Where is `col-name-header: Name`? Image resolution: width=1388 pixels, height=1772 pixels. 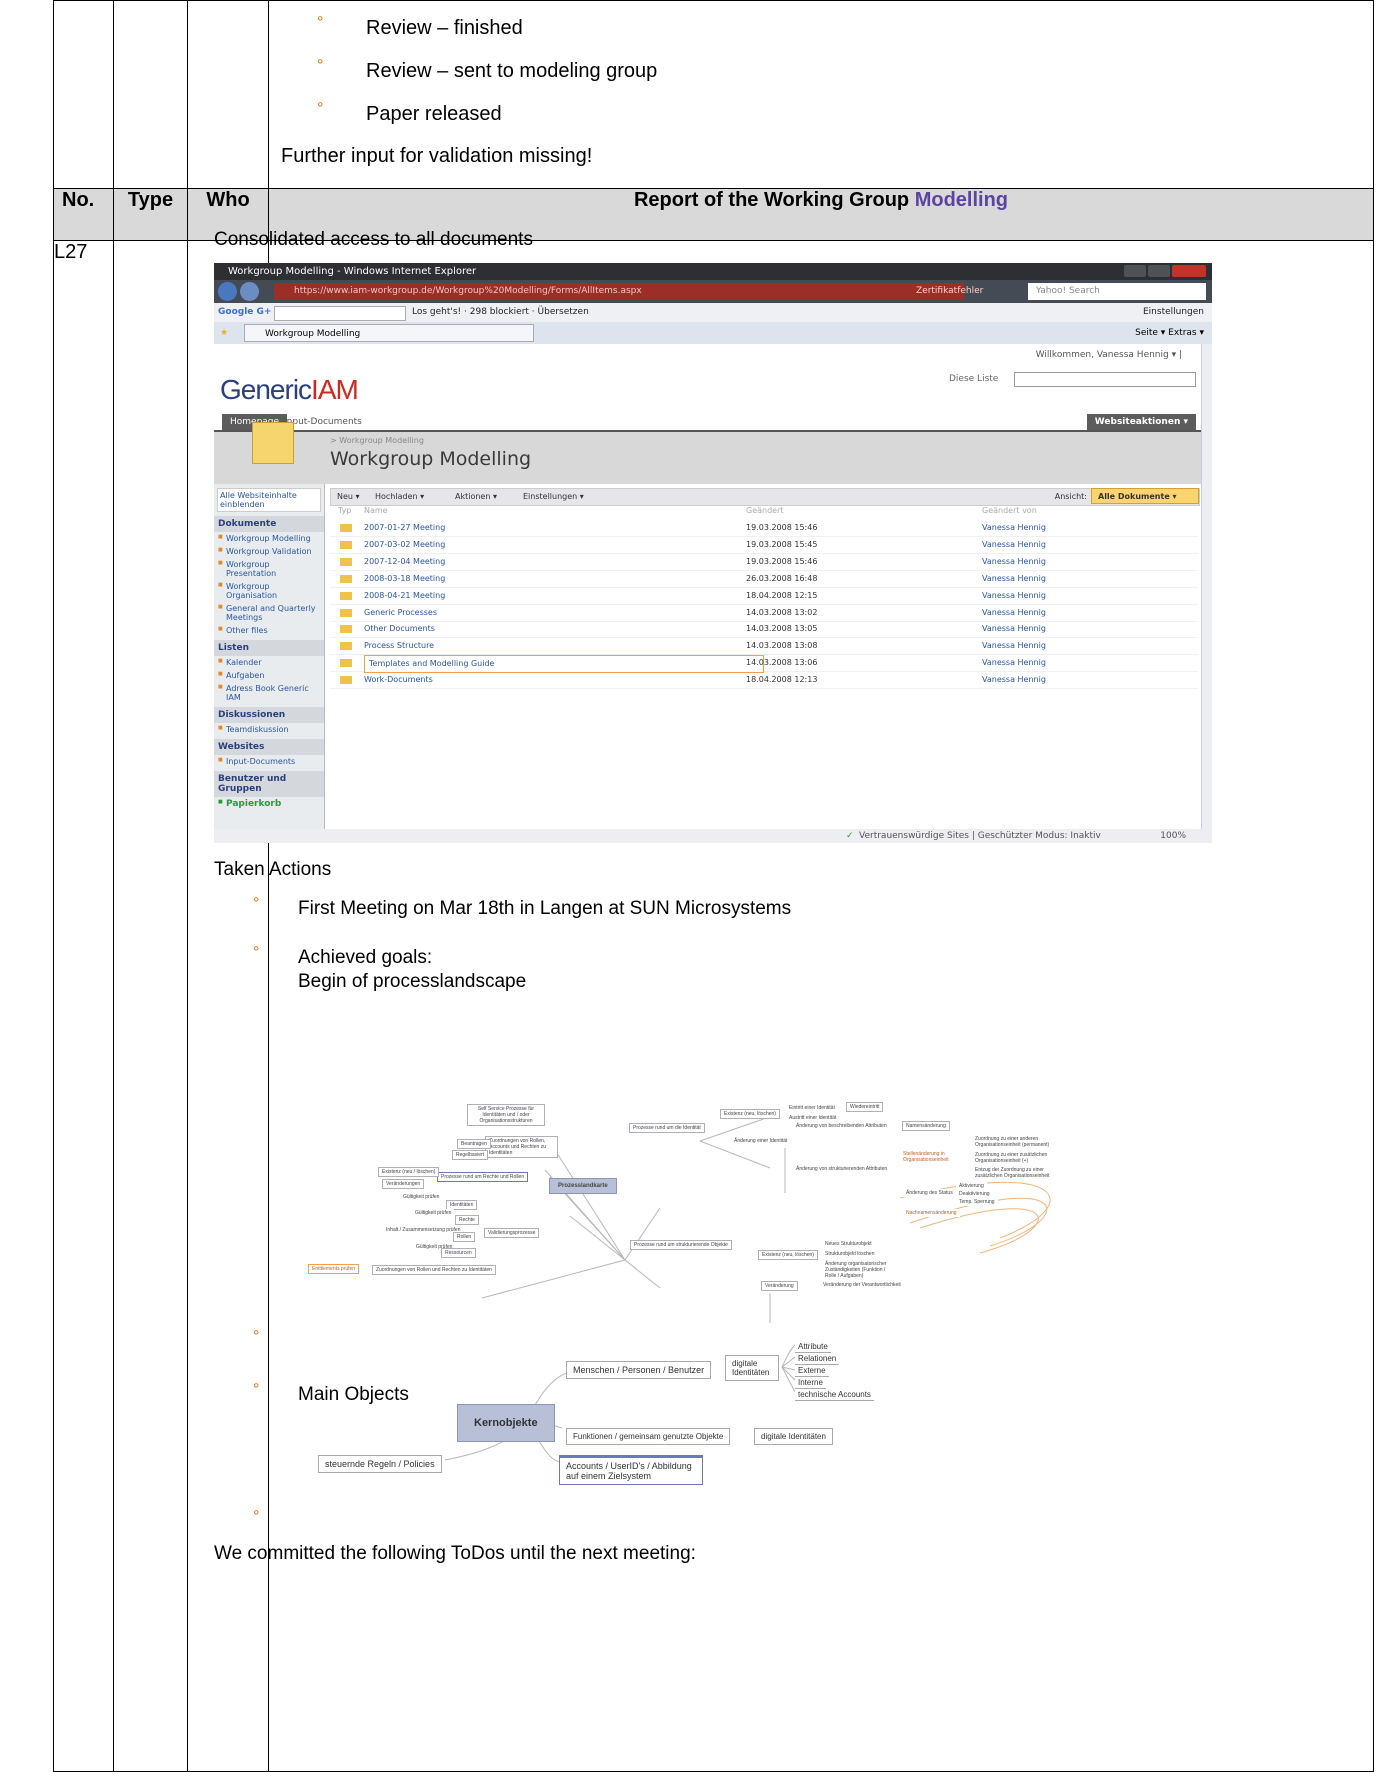
col-name-header: Name is located at coordinates (376, 510).